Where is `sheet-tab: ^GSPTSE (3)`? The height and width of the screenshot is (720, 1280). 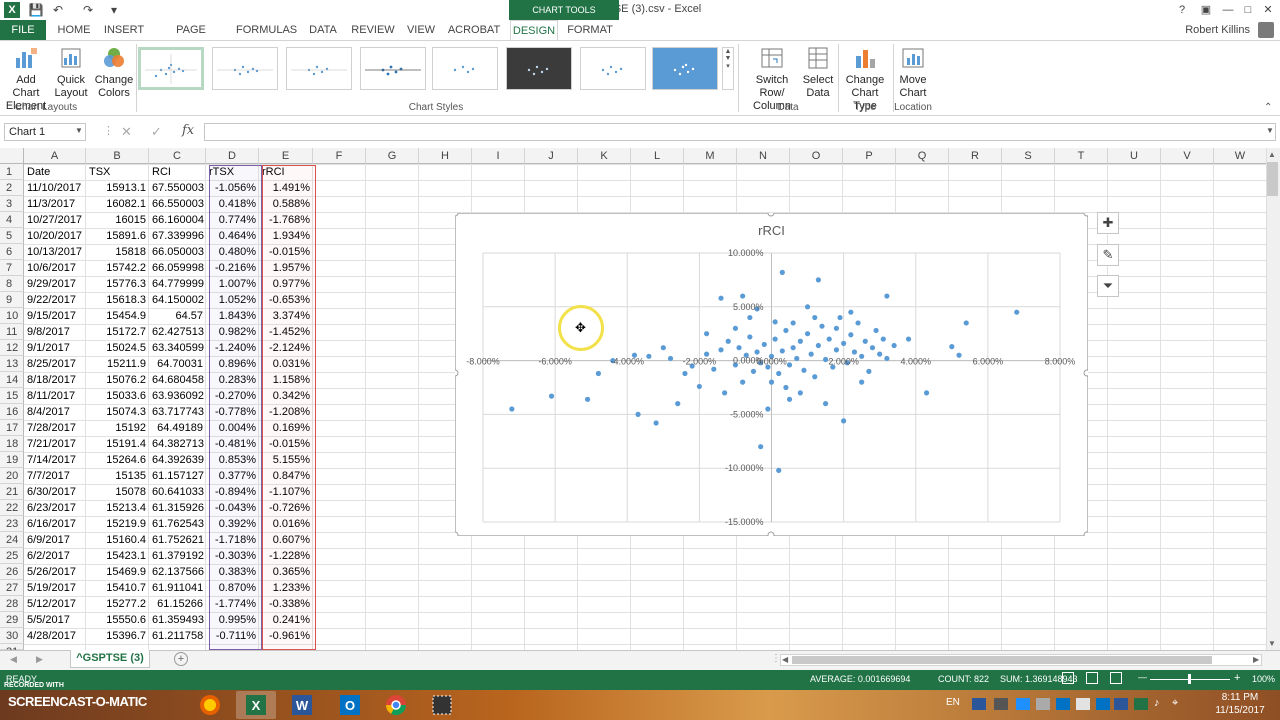 sheet-tab: ^GSPTSE (3) is located at coordinates (110, 659).